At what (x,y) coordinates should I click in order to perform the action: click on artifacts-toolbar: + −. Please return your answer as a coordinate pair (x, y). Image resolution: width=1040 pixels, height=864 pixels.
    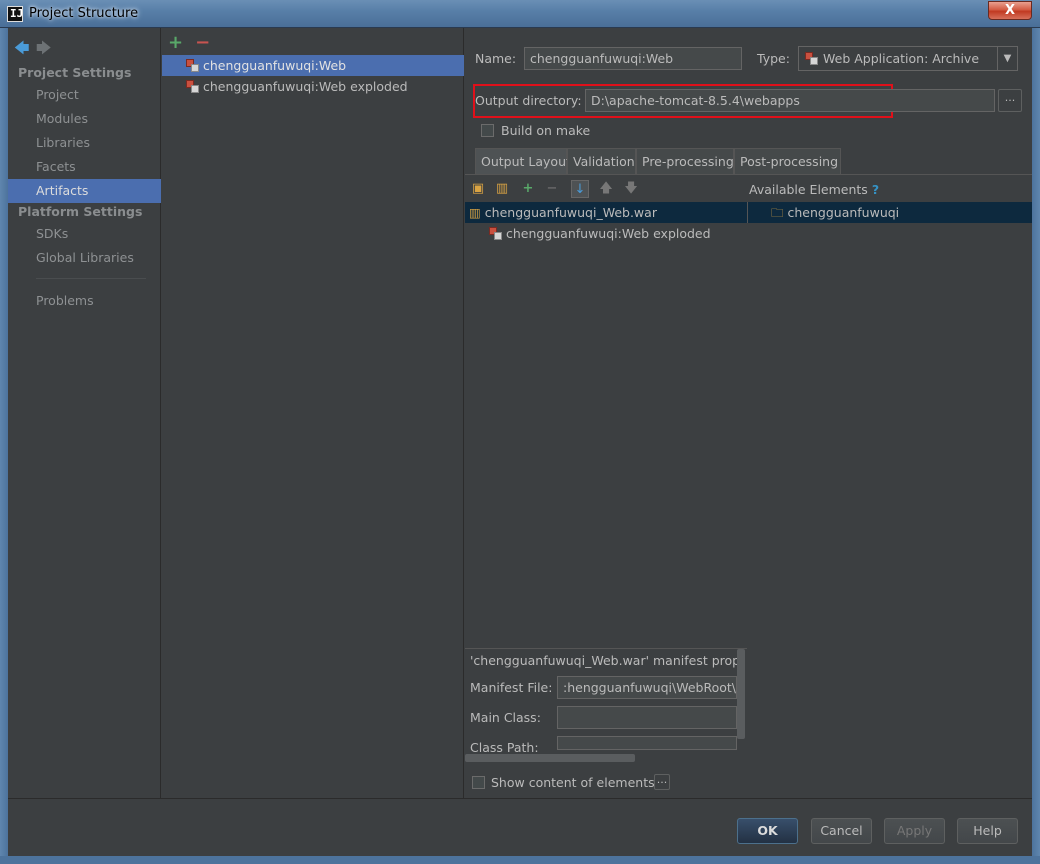
    Looking at the image, I should click on (189, 42).